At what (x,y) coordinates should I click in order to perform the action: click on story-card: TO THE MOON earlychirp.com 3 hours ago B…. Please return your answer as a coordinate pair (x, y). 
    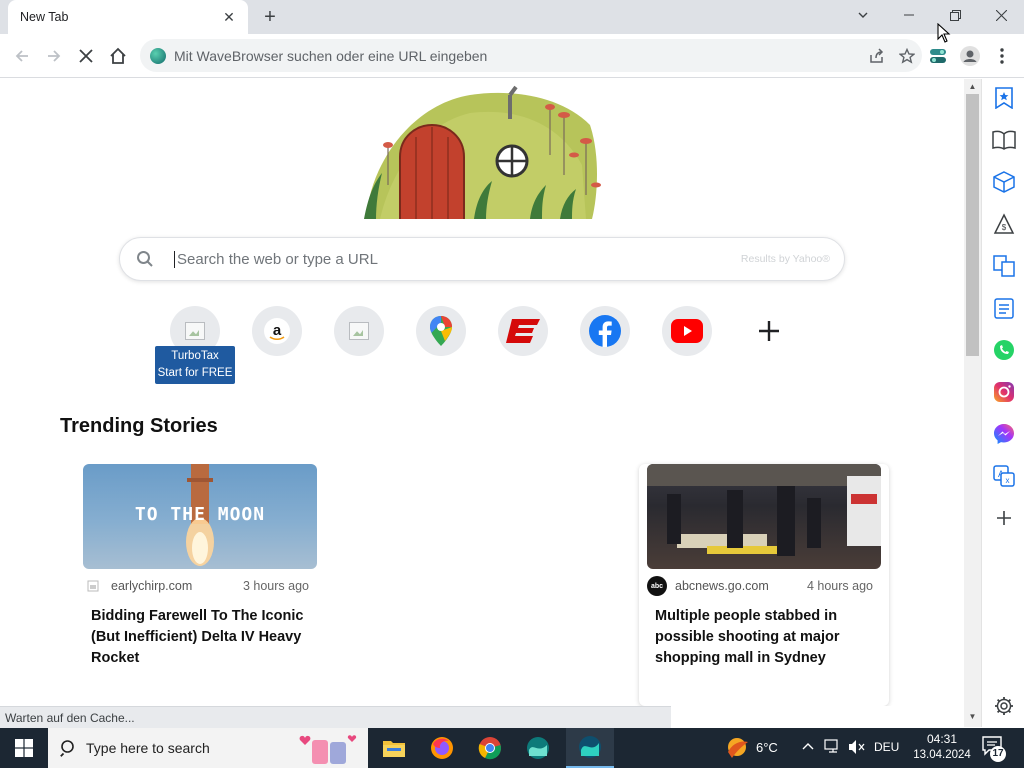
    Looking at the image, I should click on (200, 585).